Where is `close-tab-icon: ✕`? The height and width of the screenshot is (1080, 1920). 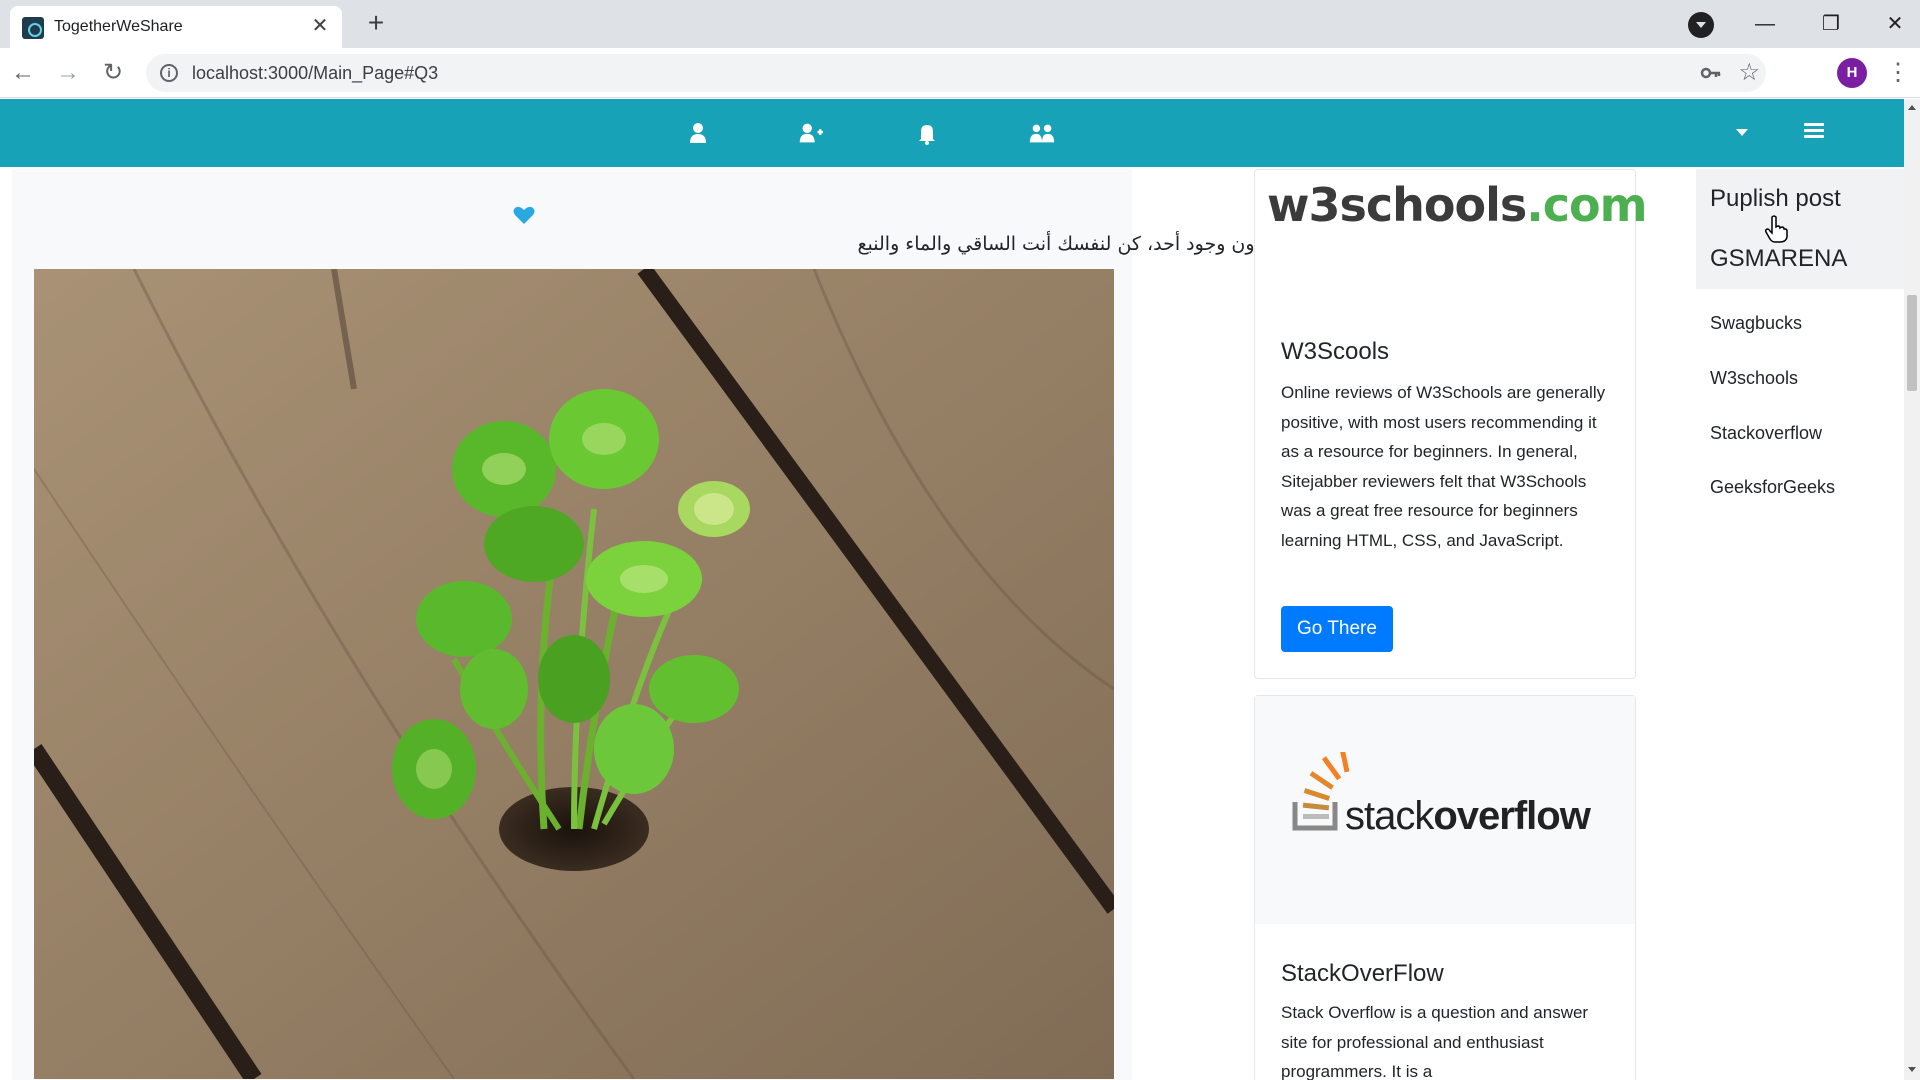
close-tab-icon: ✕ is located at coordinates (320, 26).